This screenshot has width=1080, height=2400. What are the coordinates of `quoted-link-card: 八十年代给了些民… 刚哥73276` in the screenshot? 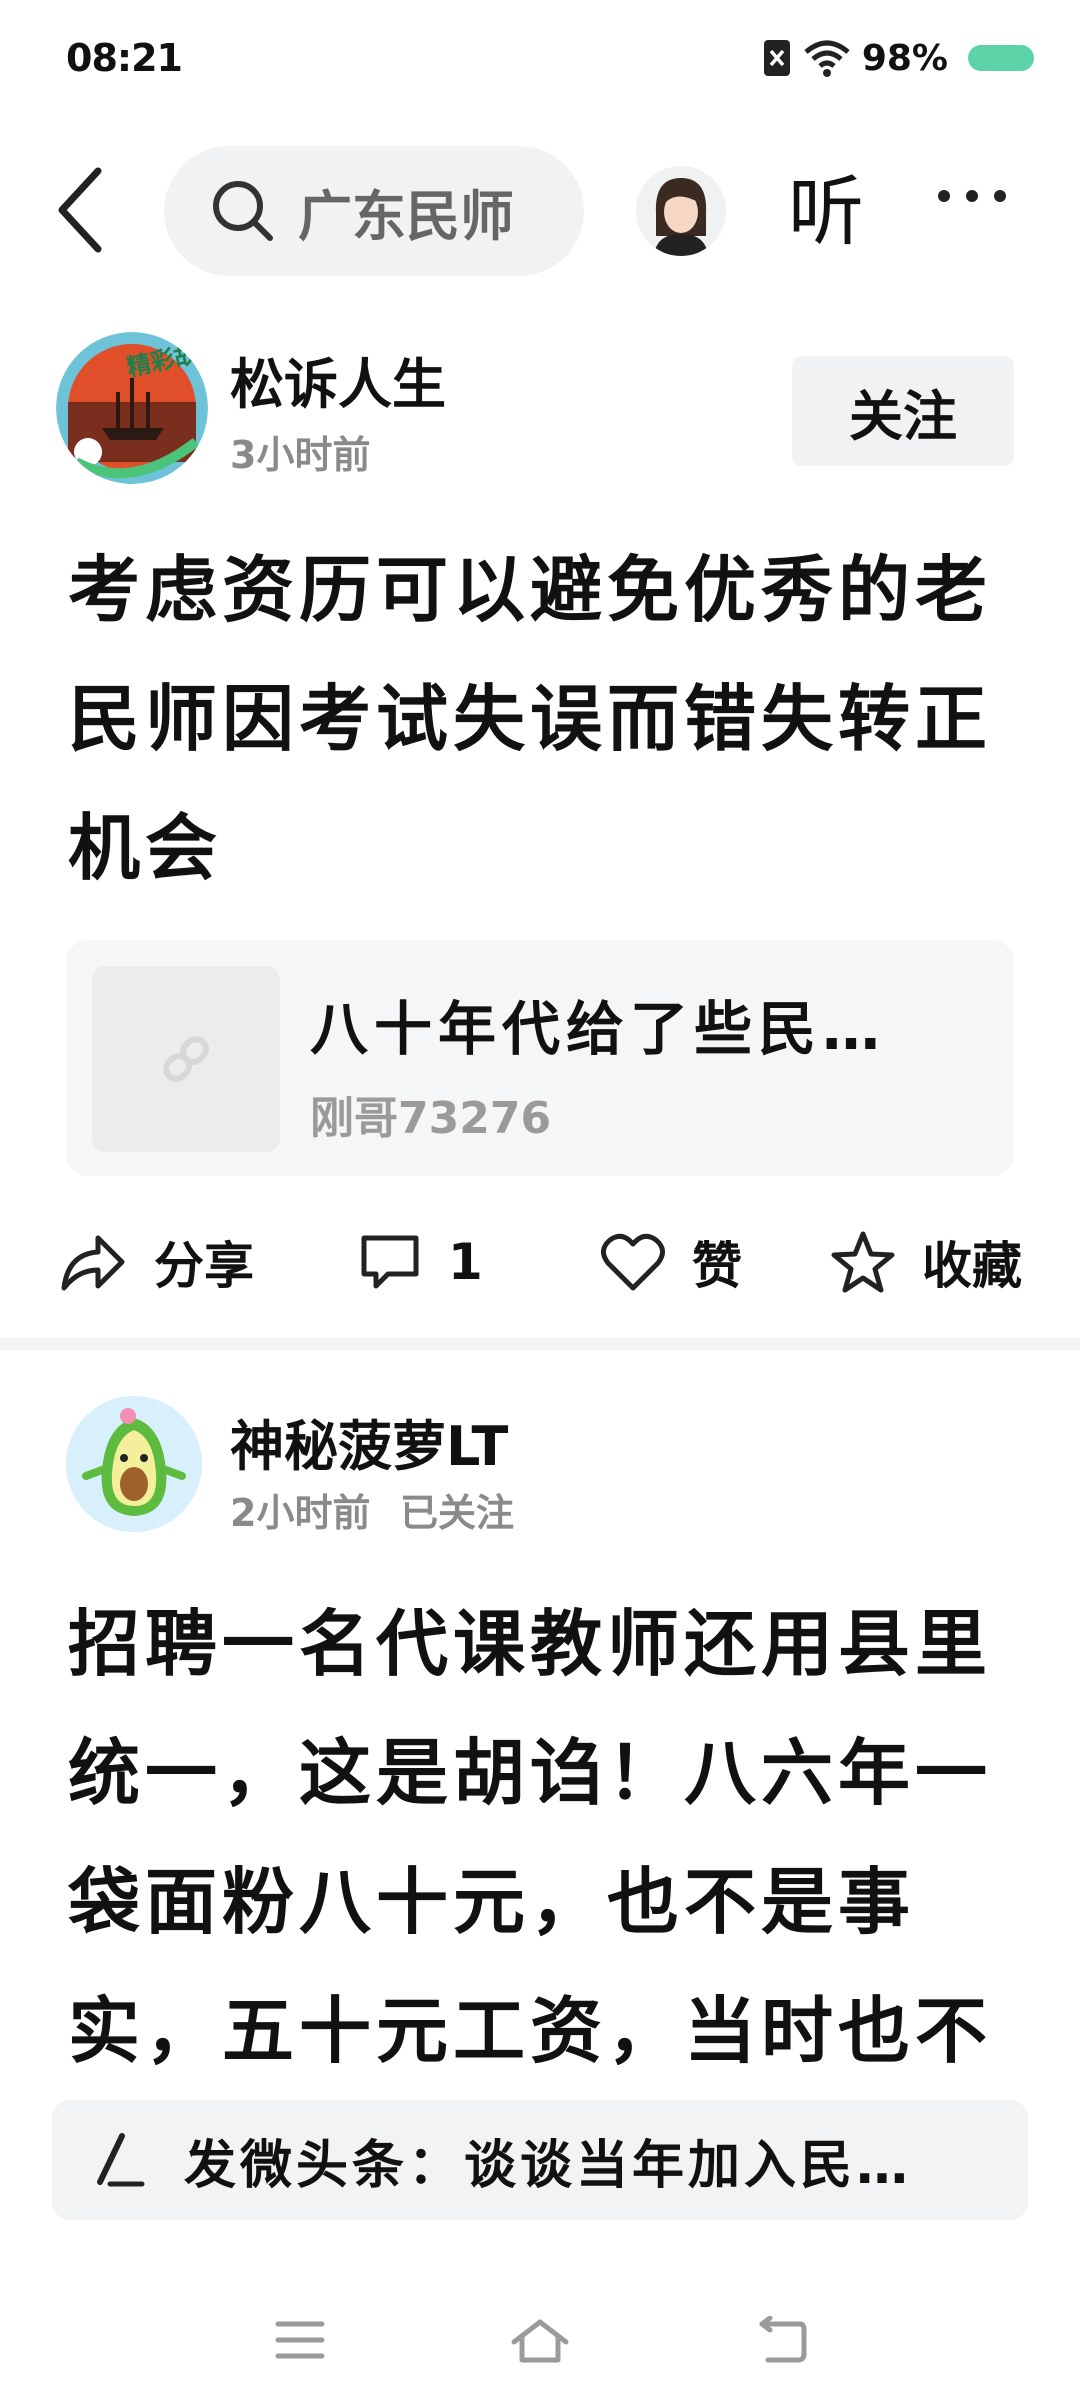 It's located at (540, 1058).